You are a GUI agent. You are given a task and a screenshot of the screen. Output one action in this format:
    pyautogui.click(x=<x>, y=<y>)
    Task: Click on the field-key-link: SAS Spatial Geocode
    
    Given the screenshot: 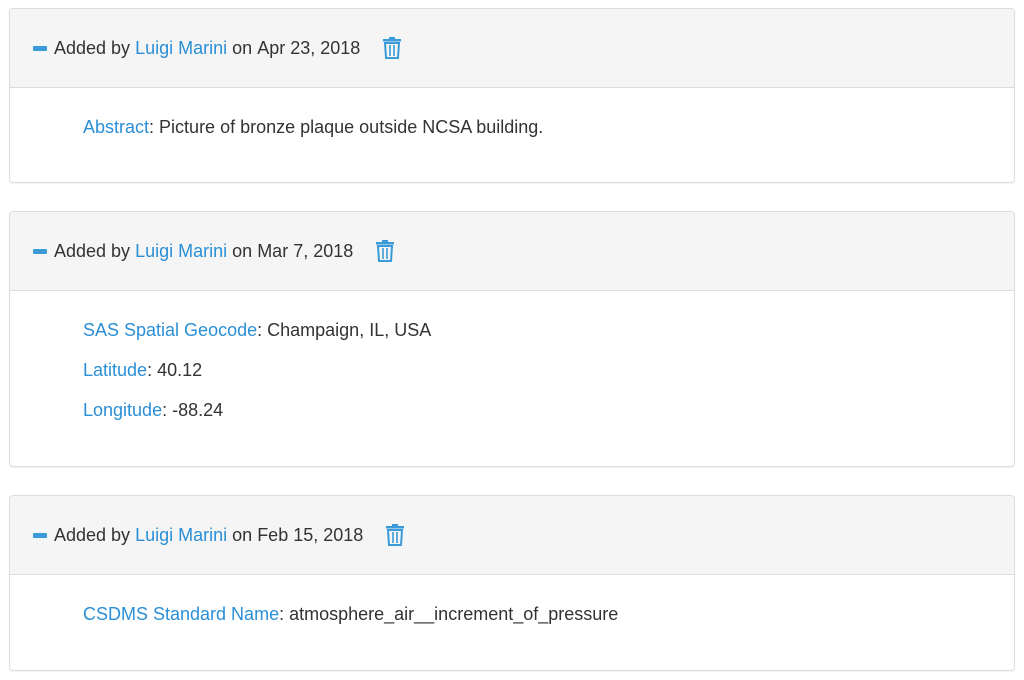 What is the action you would take?
    pyautogui.click(x=170, y=330)
    